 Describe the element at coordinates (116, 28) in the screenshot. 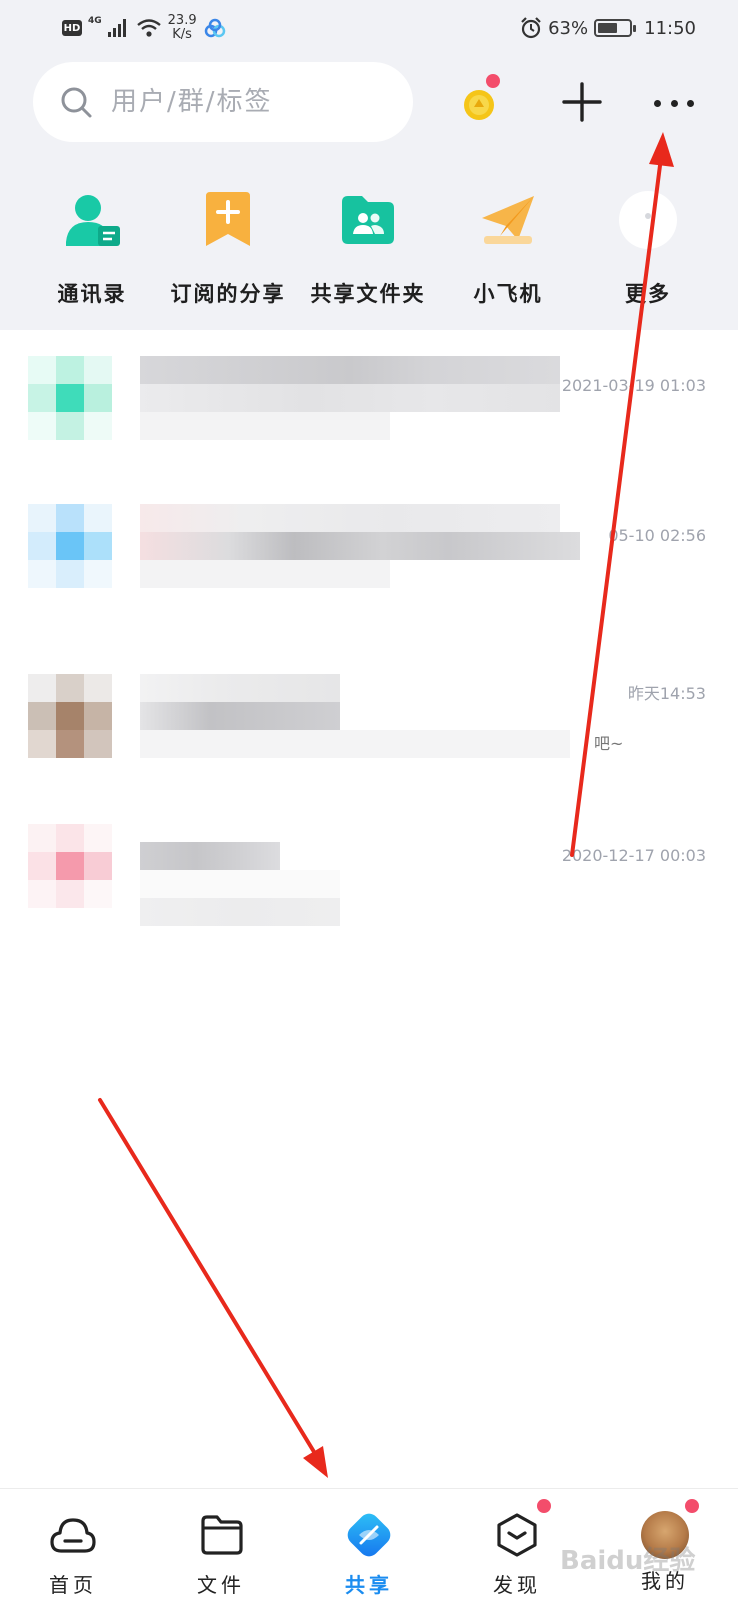

I see `signal-icon` at that location.